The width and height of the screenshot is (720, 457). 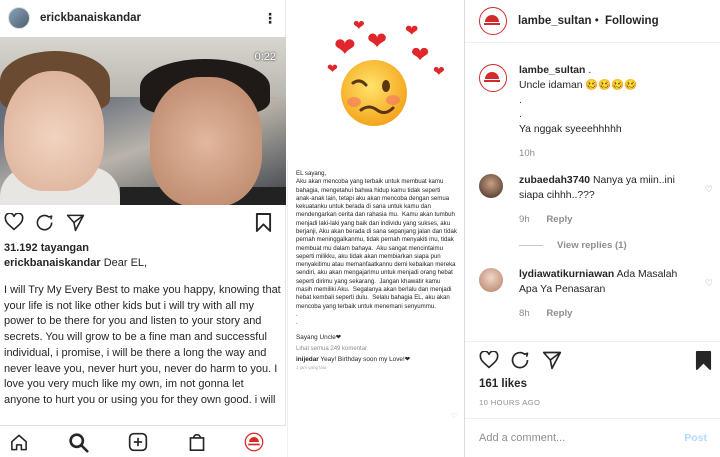 What do you see at coordinates (524, 313) in the screenshot?
I see `comment-time: 8h` at bounding box center [524, 313].